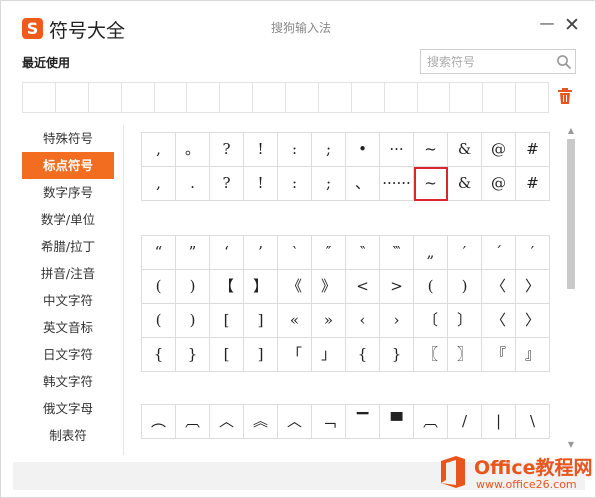  Describe the element at coordinates (547, 25) in the screenshot. I see `minimize-button: —` at that location.